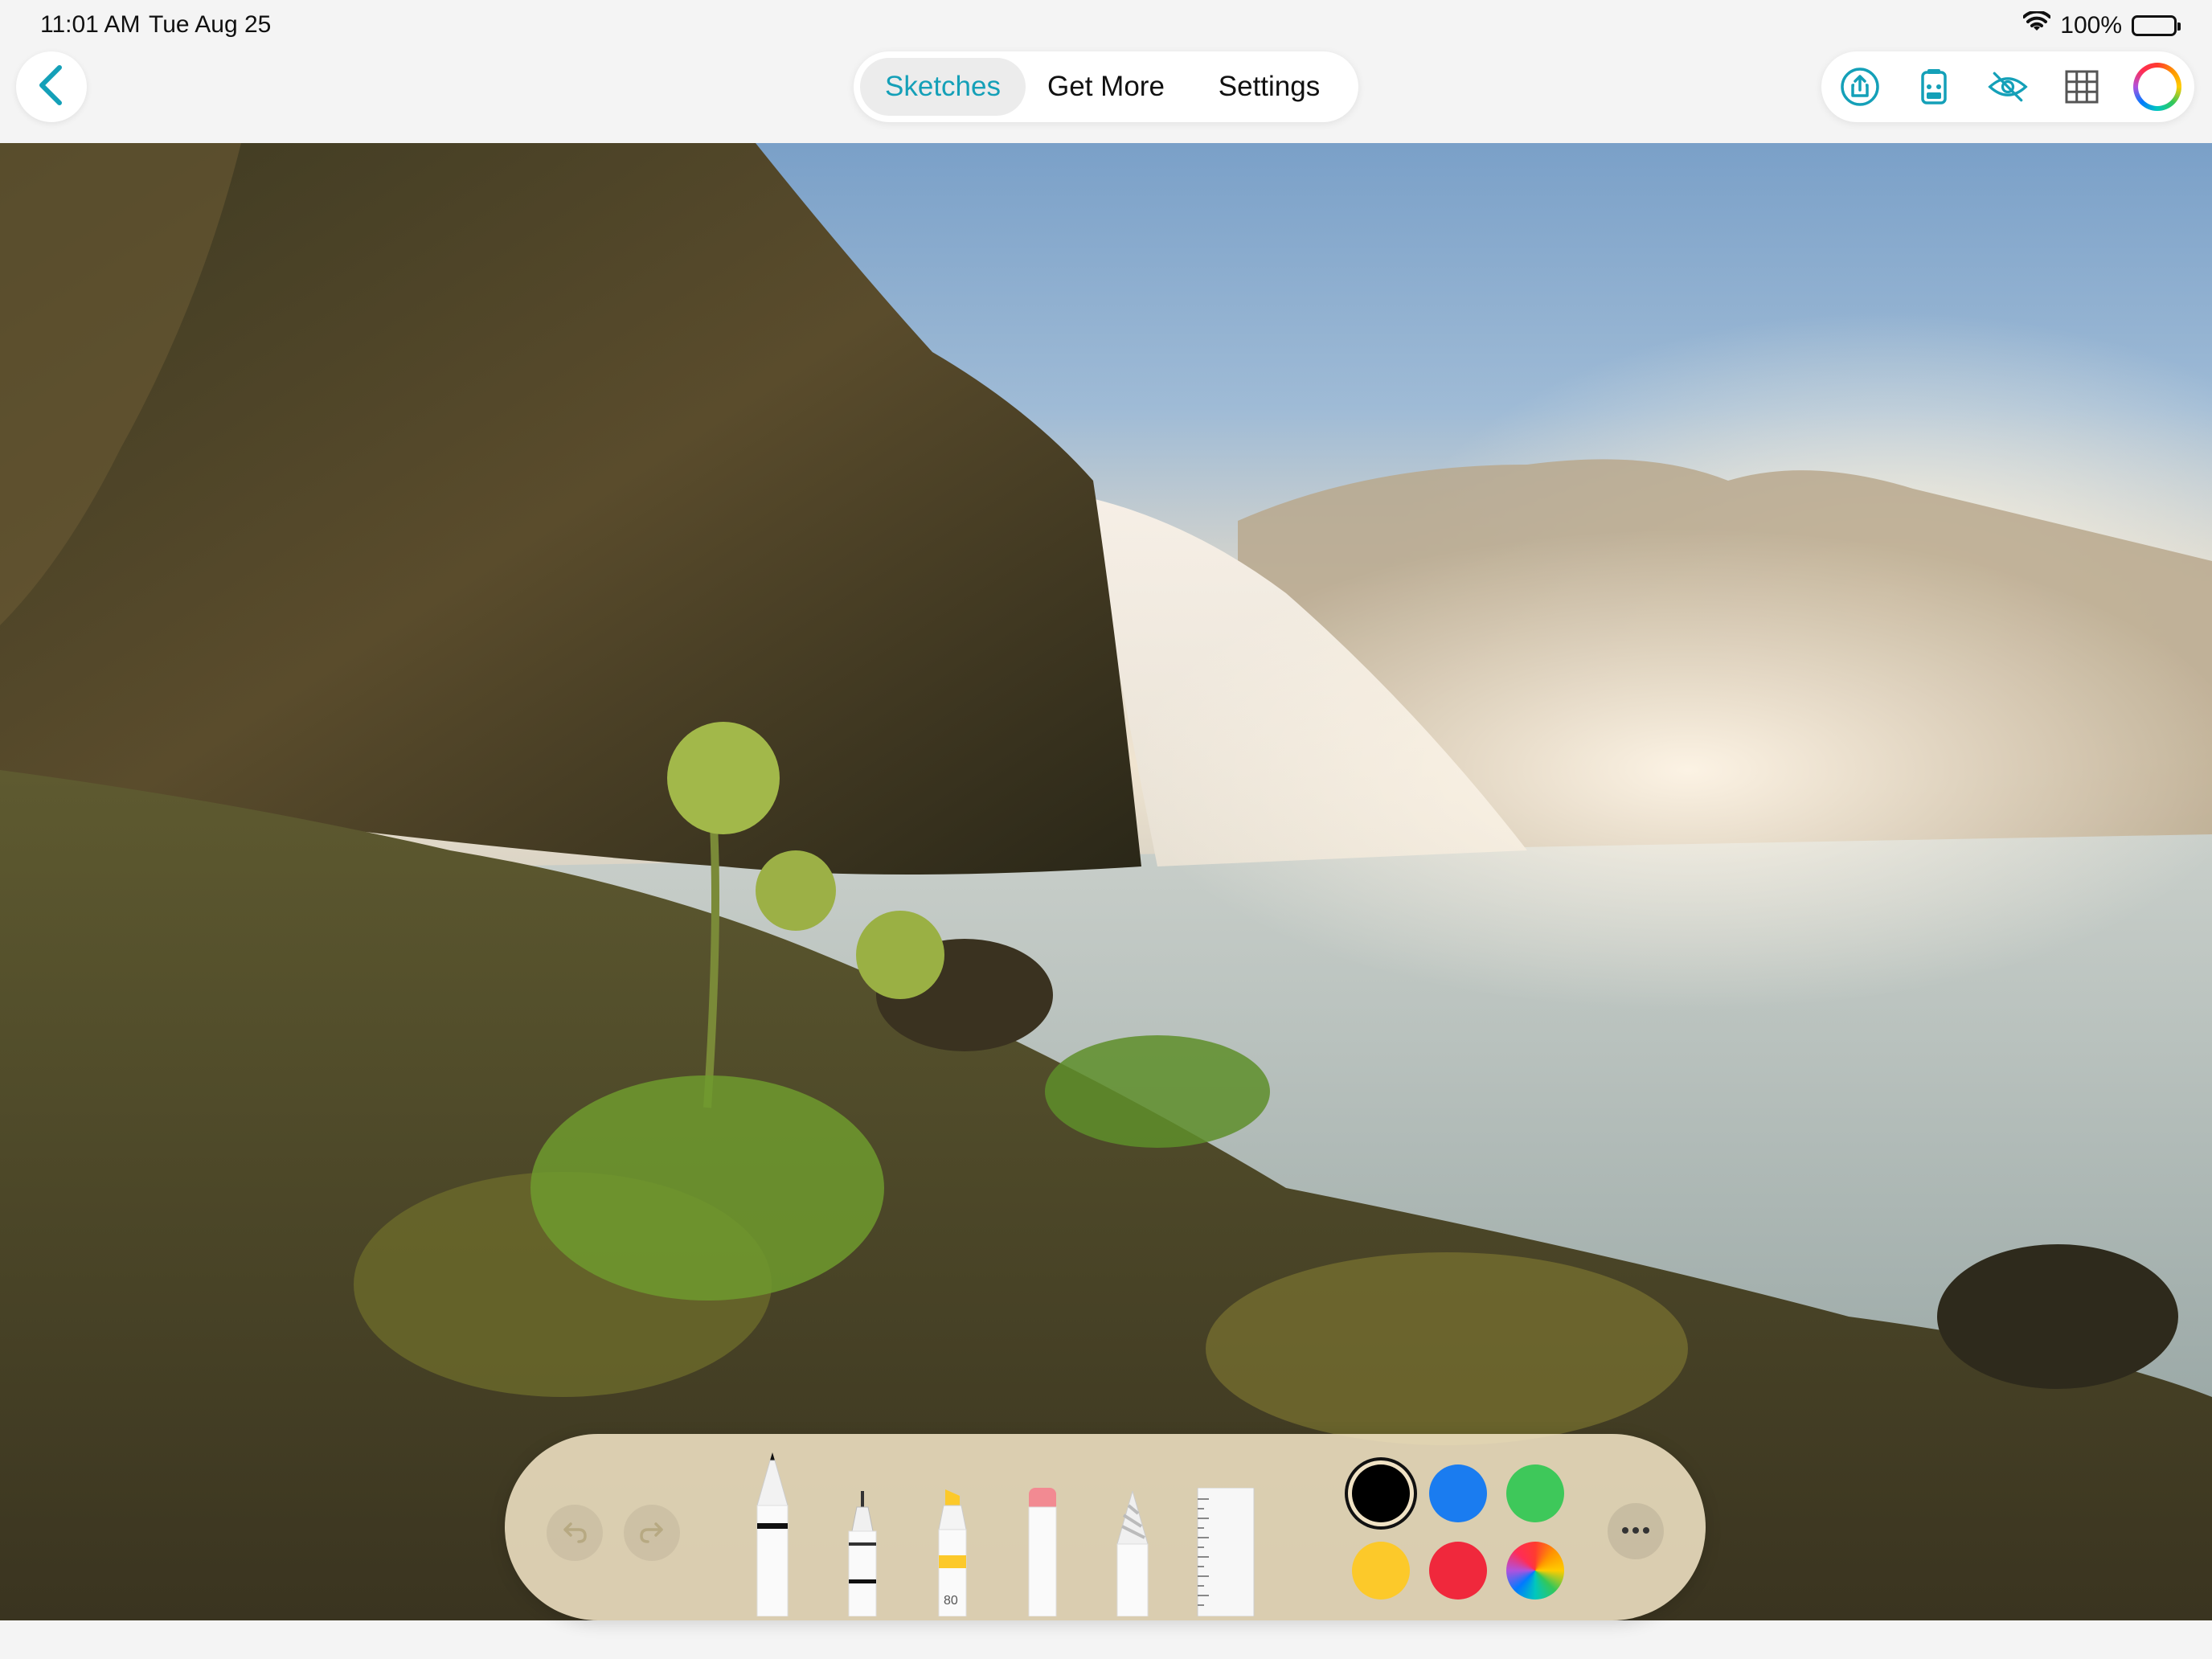  I want to click on drawing-toolbar: 80, so click(1105, 1527).